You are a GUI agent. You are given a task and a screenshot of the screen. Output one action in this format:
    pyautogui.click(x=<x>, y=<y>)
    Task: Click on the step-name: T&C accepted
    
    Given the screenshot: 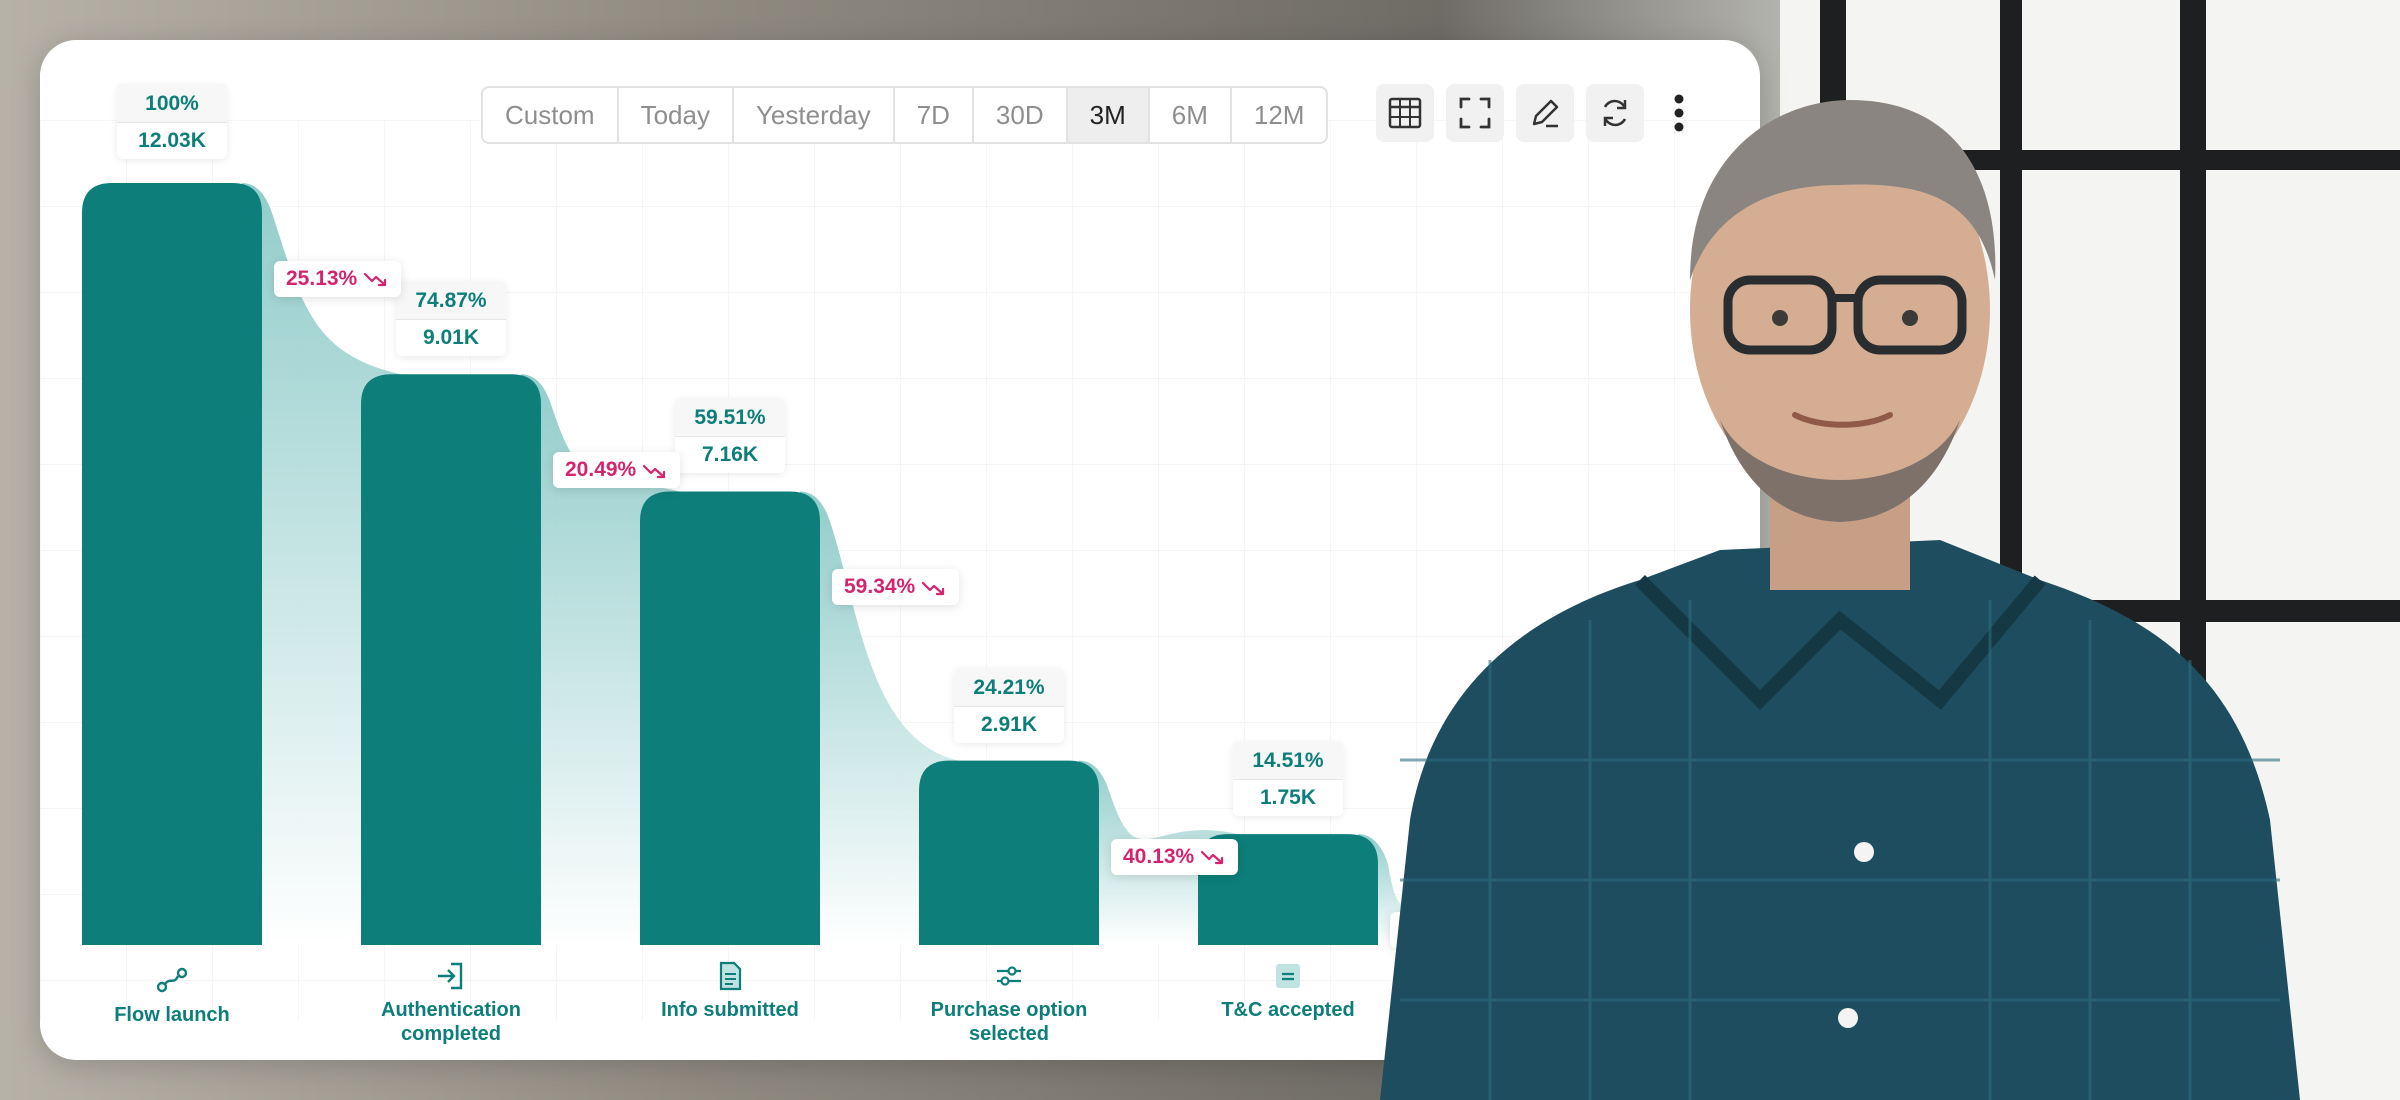 What is the action you would take?
    pyautogui.click(x=1288, y=1010)
    